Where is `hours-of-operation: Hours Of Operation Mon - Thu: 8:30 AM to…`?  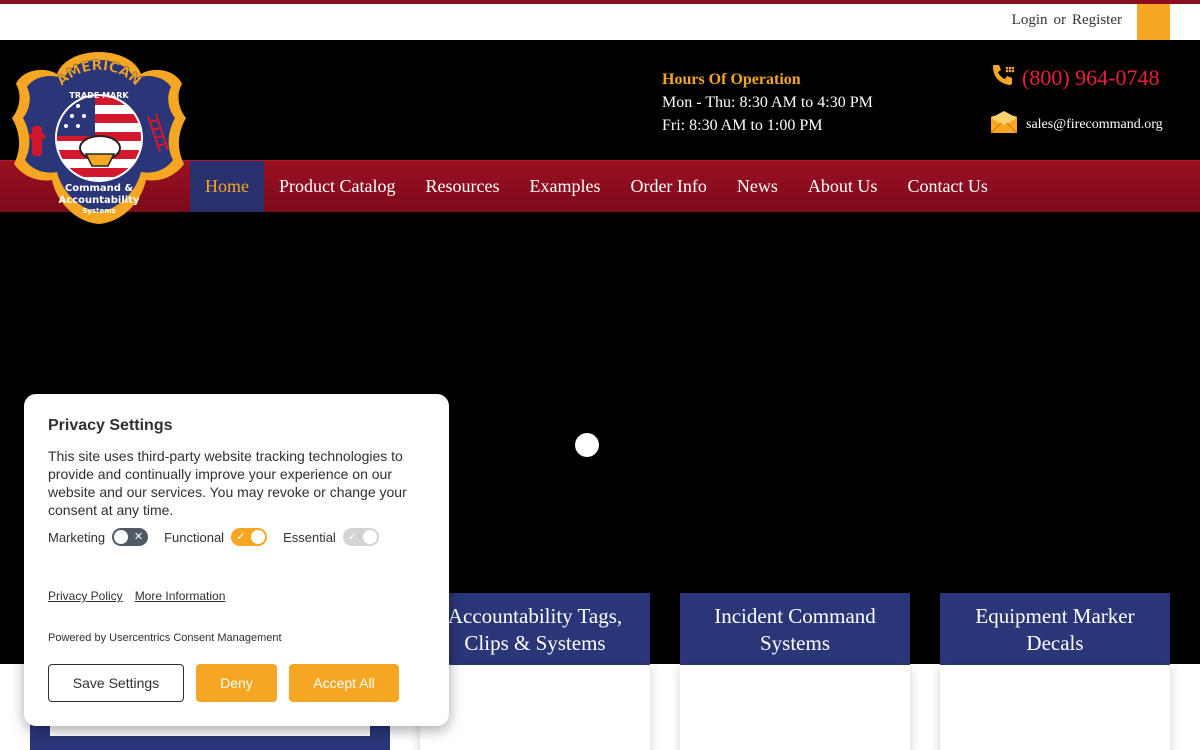 hours-of-operation: Hours Of Operation Mon - Thu: 8:30 AM to… is located at coordinates (767, 102).